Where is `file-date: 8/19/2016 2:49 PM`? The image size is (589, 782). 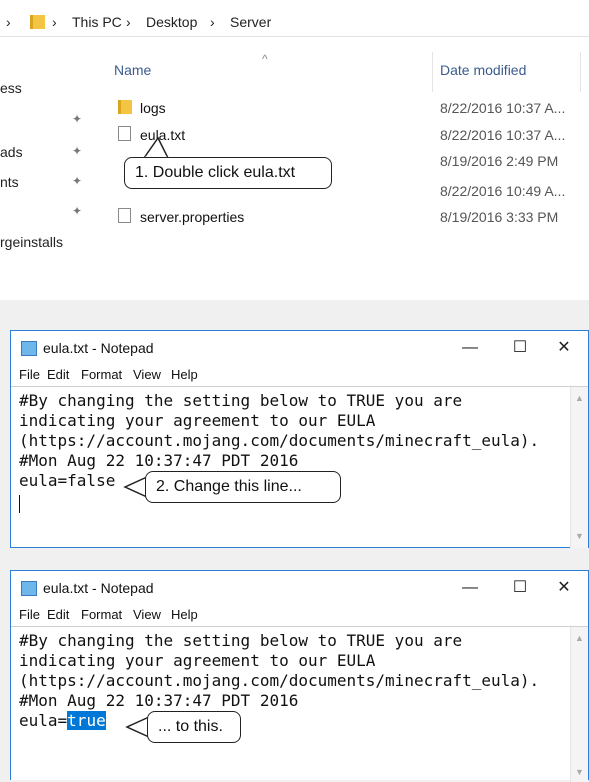 file-date: 8/19/2016 2:49 PM is located at coordinates (499, 161).